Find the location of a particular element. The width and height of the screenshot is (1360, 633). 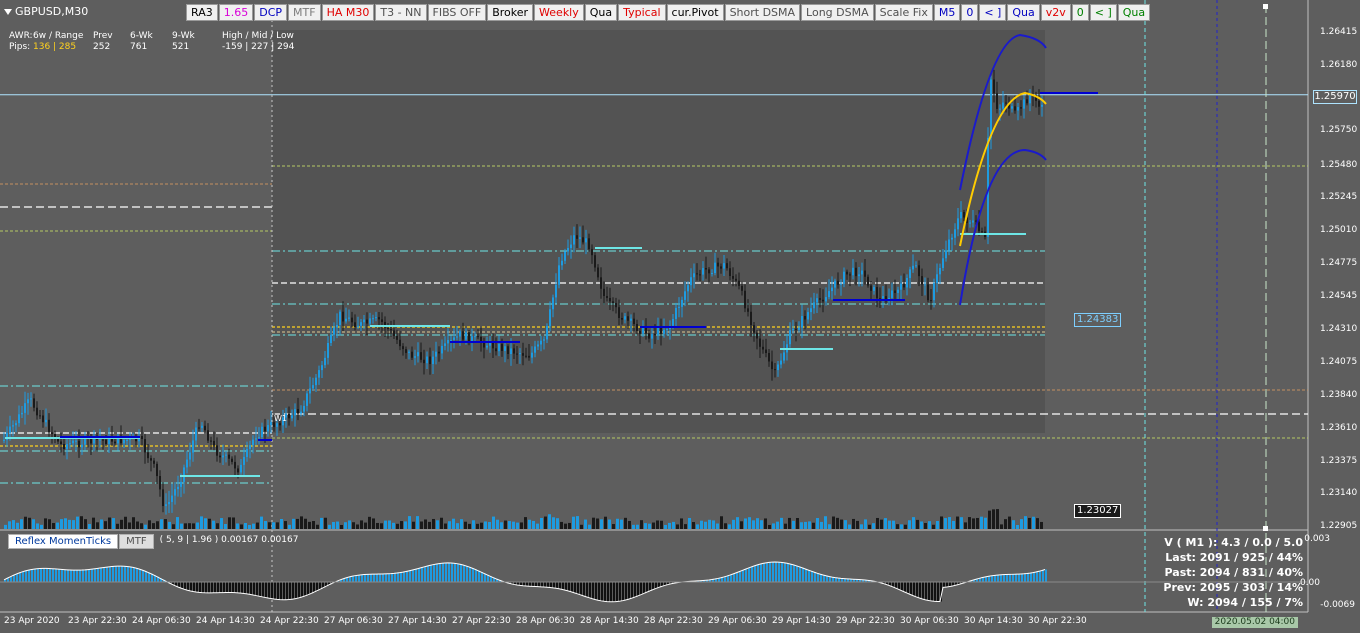

price-axis-label: 1.24075 is located at coordinates (1339, 362).